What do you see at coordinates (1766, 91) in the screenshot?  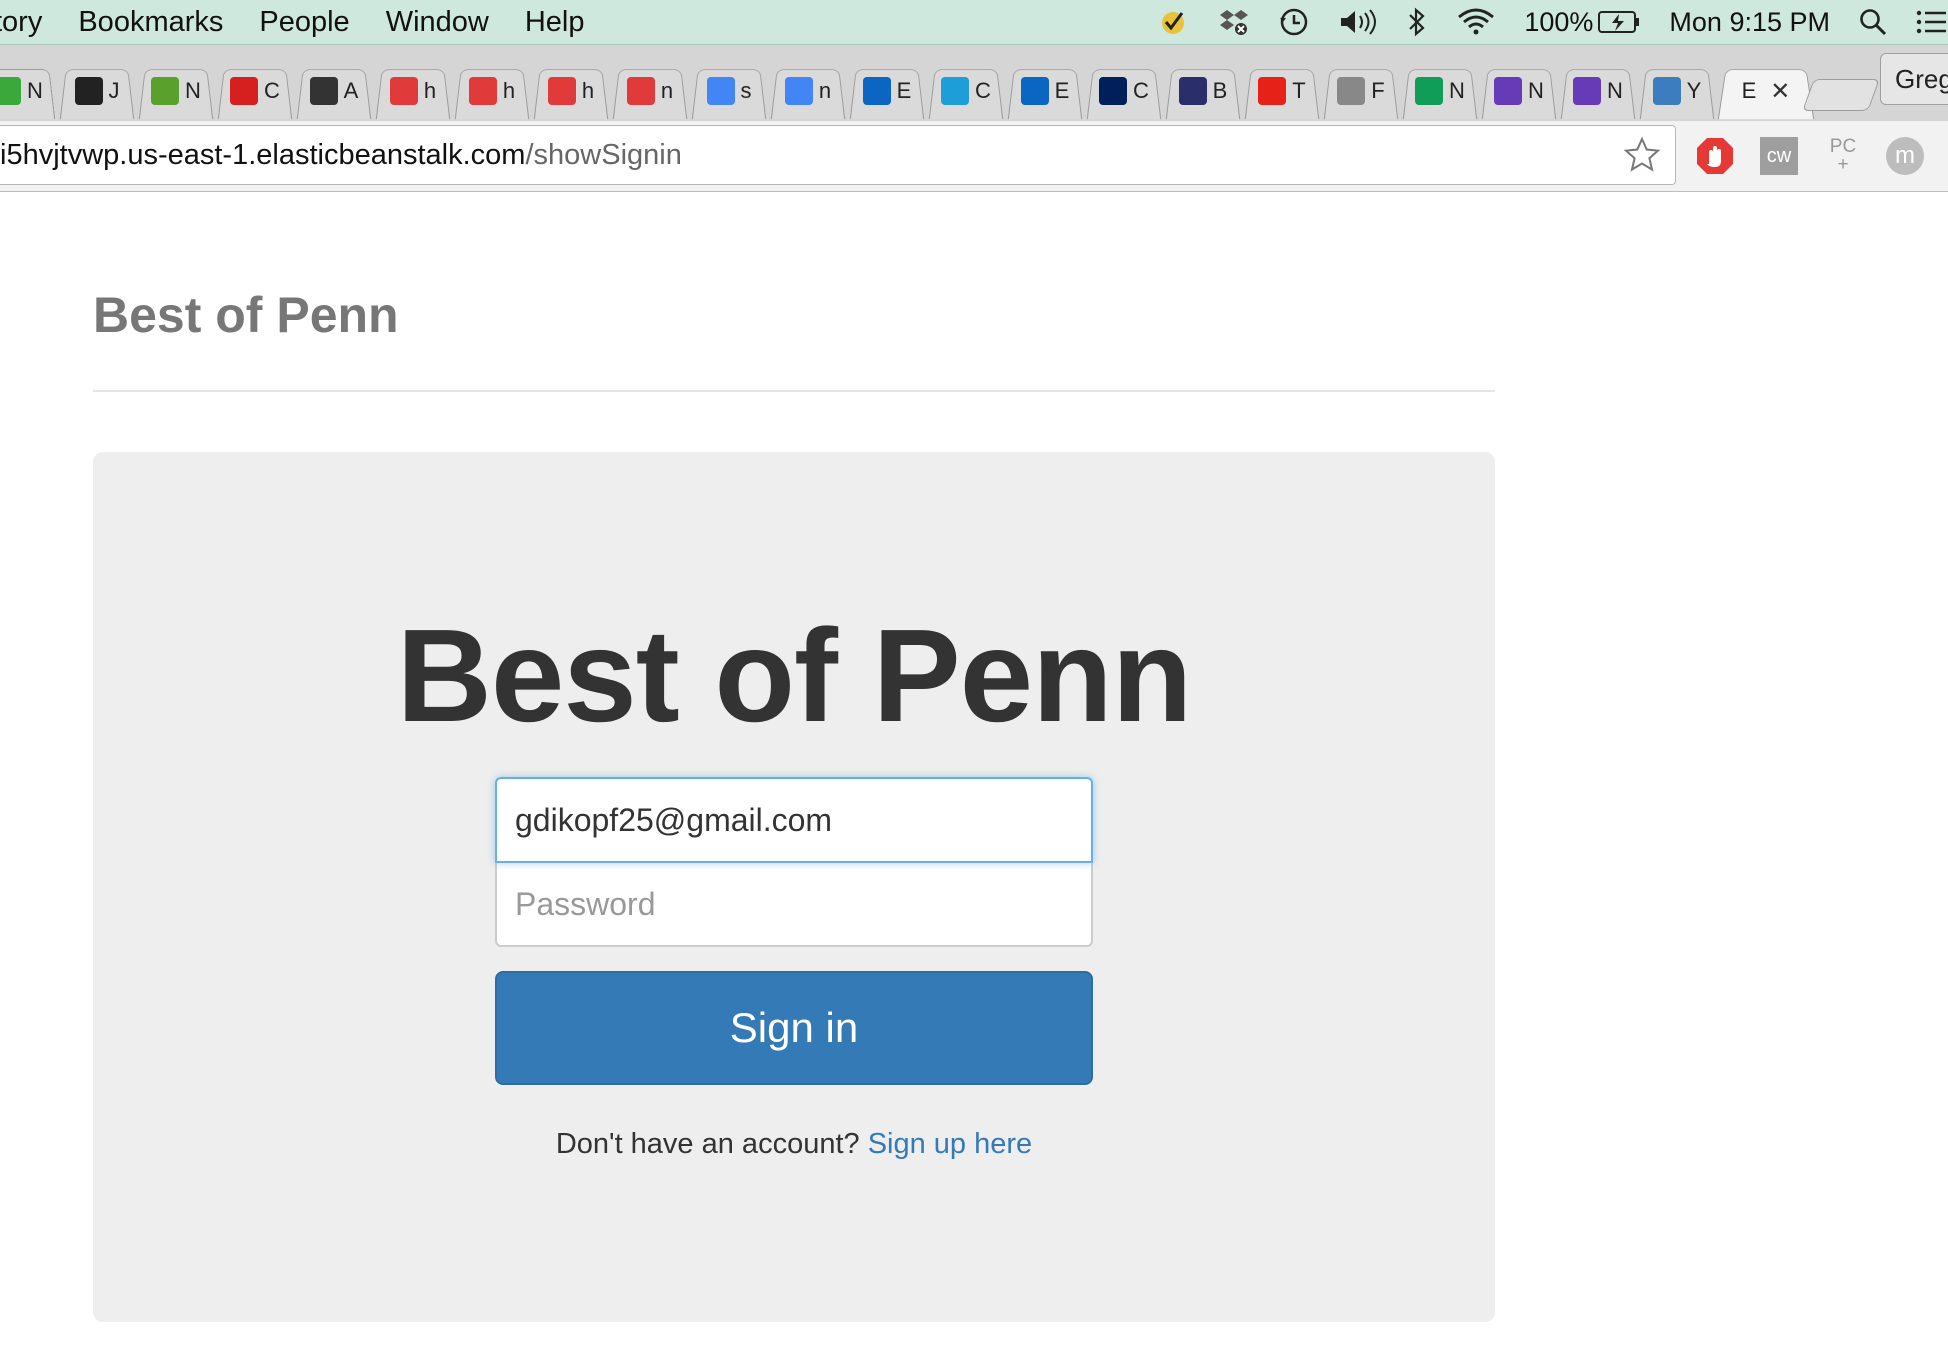 I see `tab-active: E ✕` at bounding box center [1766, 91].